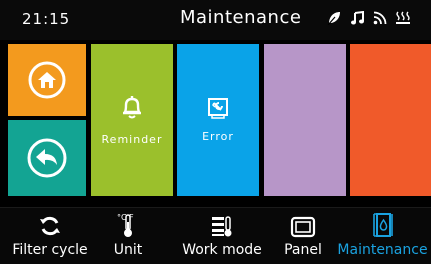  What do you see at coordinates (128, 250) in the screenshot?
I see `nav-label: Unit` at bounding box center [128, 250].